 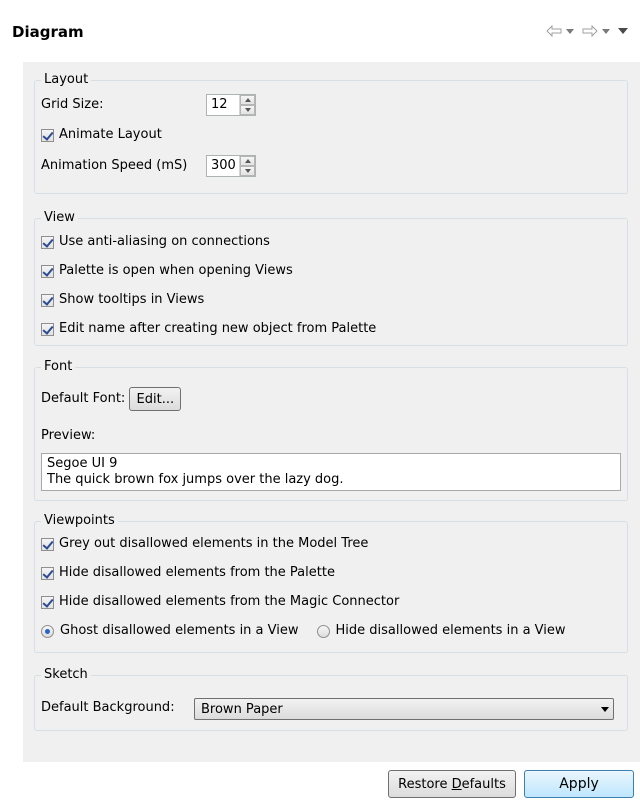 I want to click on history-nav, so click(x=587, y=31).